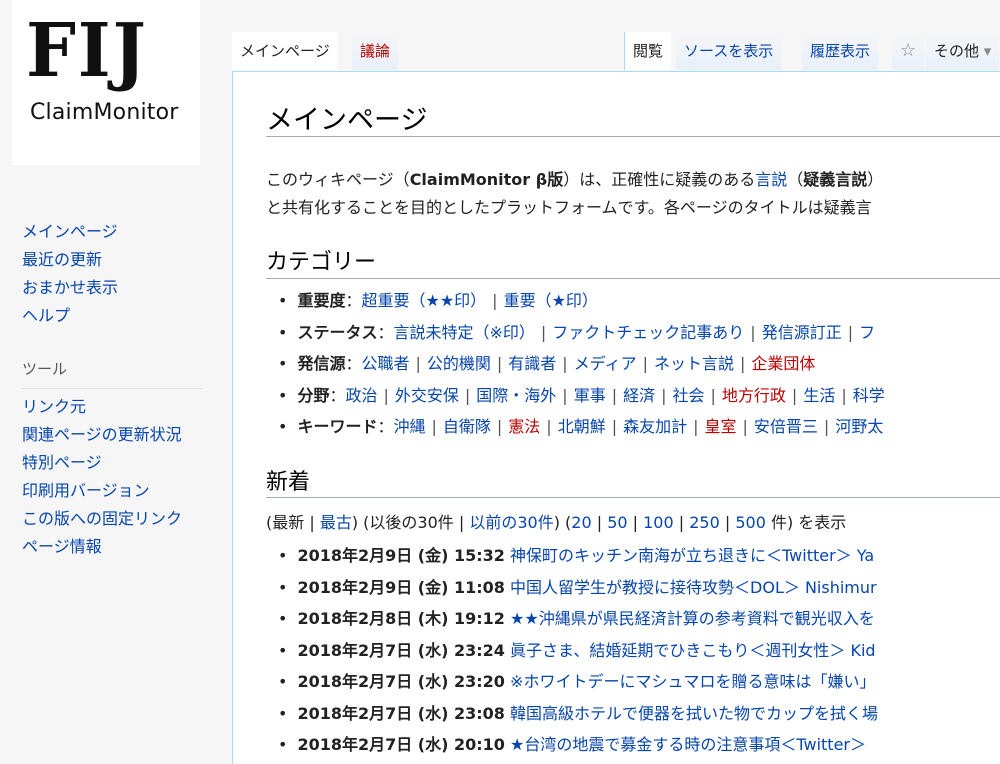  What do you see at coordinates (375, 51) in the screenshot?
I see `tab-talk: 議論` at bounding box center [375, 51].